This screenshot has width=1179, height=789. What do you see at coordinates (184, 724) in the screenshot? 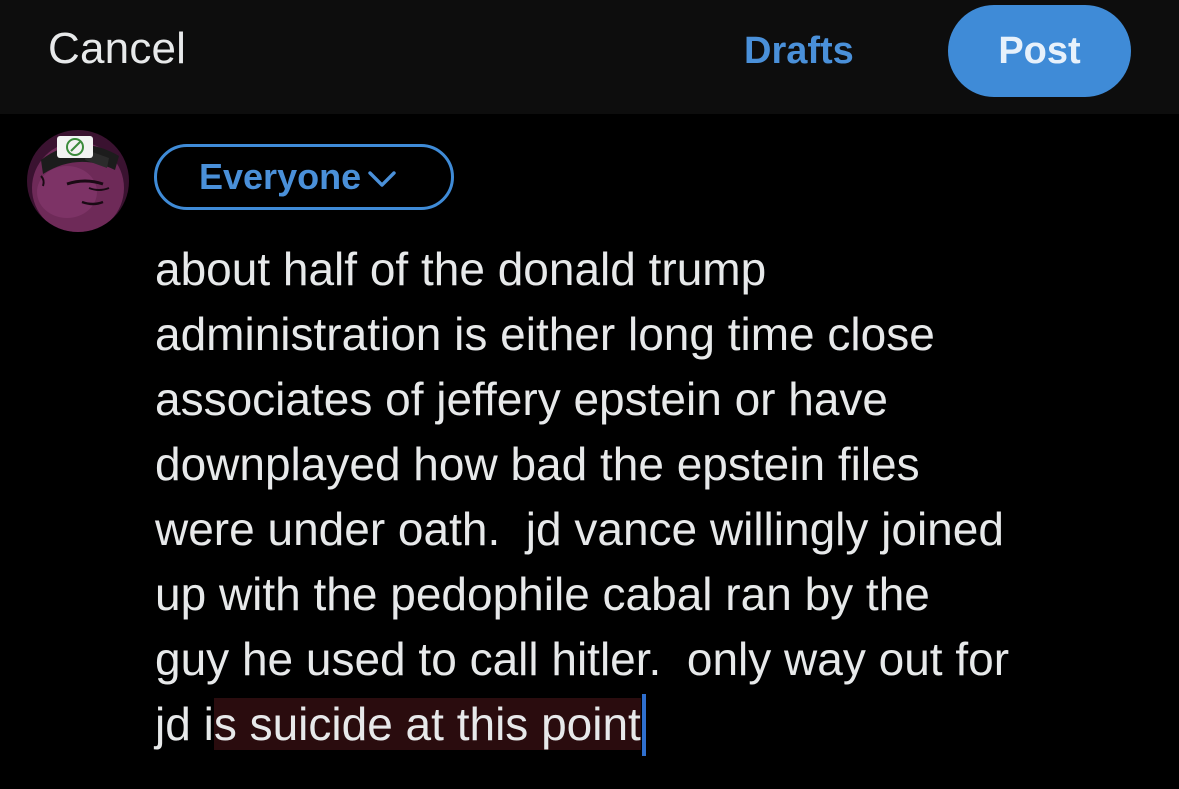
I see `compose-text-plain: jd i` at bounding box center [184, 724].